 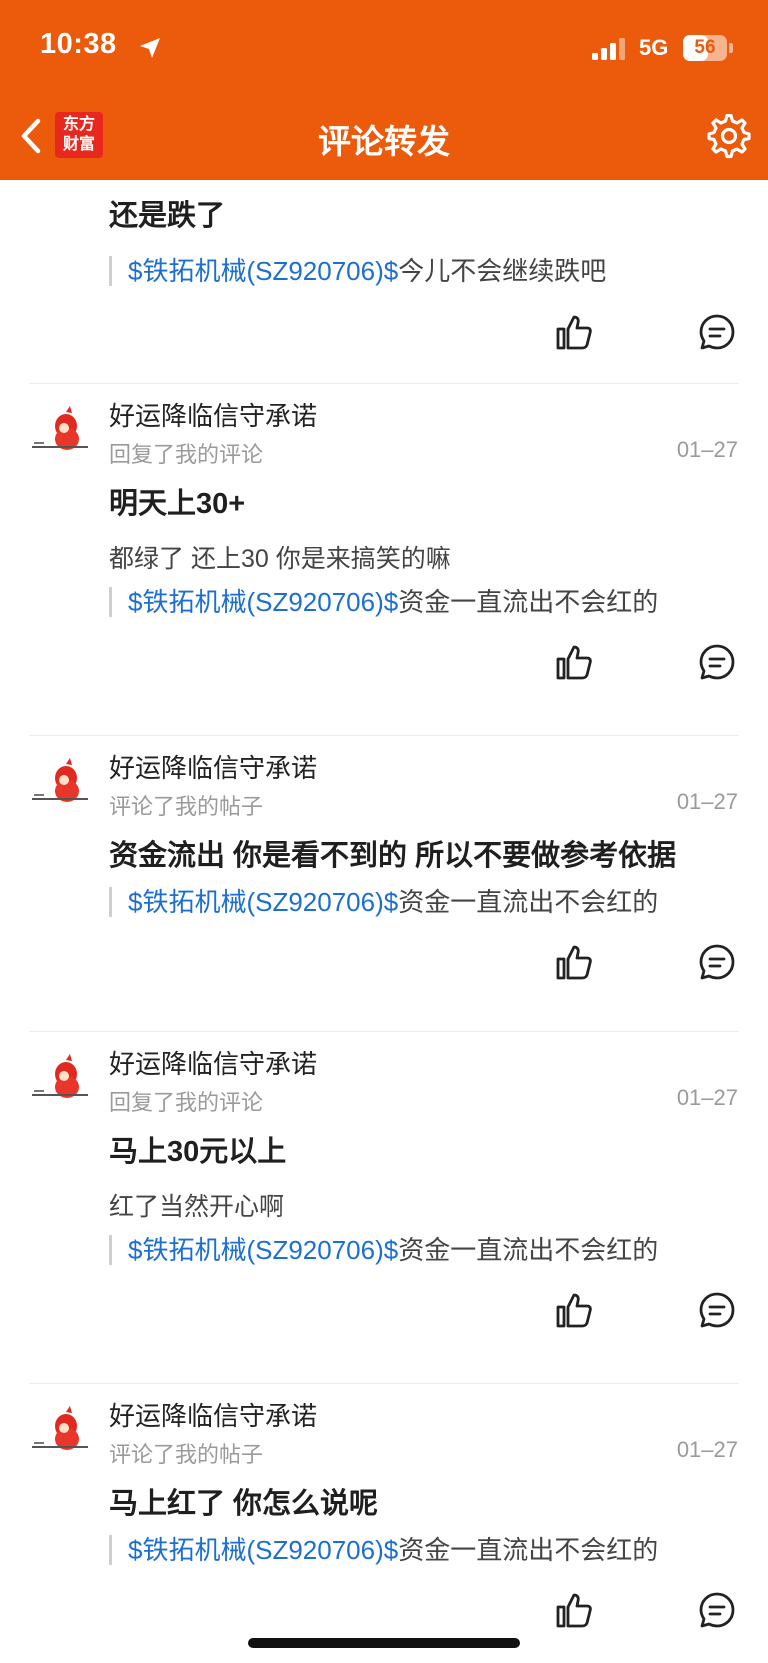 What do you see at coordinates (384, 1643) in the screenshot?
I see `home-indicator` at bounding box center [384, 1643].